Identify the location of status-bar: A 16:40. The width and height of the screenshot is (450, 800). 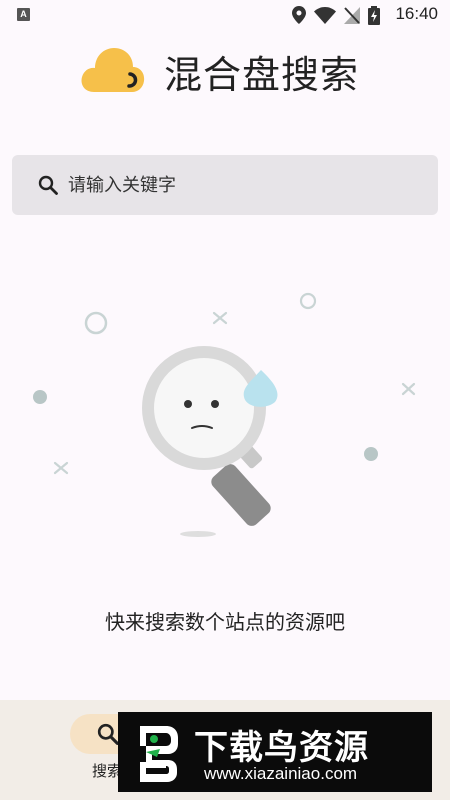
(225, 15).